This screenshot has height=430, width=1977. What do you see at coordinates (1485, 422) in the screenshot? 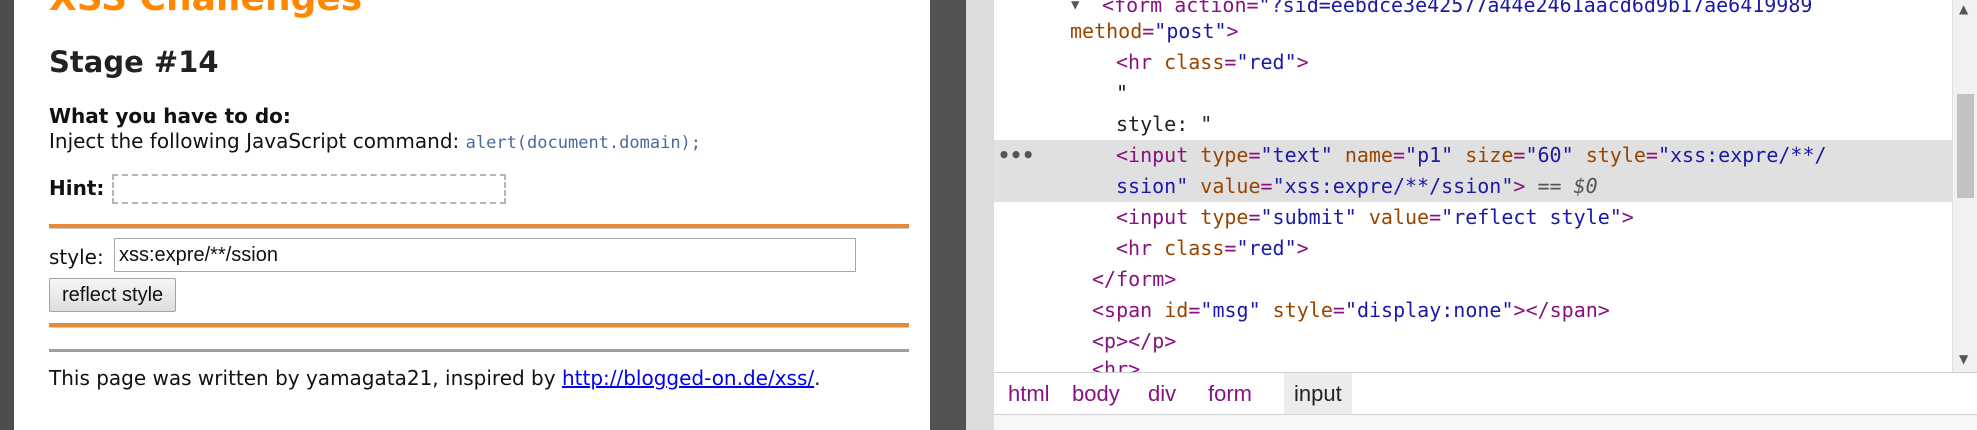
I see `devtools-lower-pane-edge` at bounding box center [1485, 422].